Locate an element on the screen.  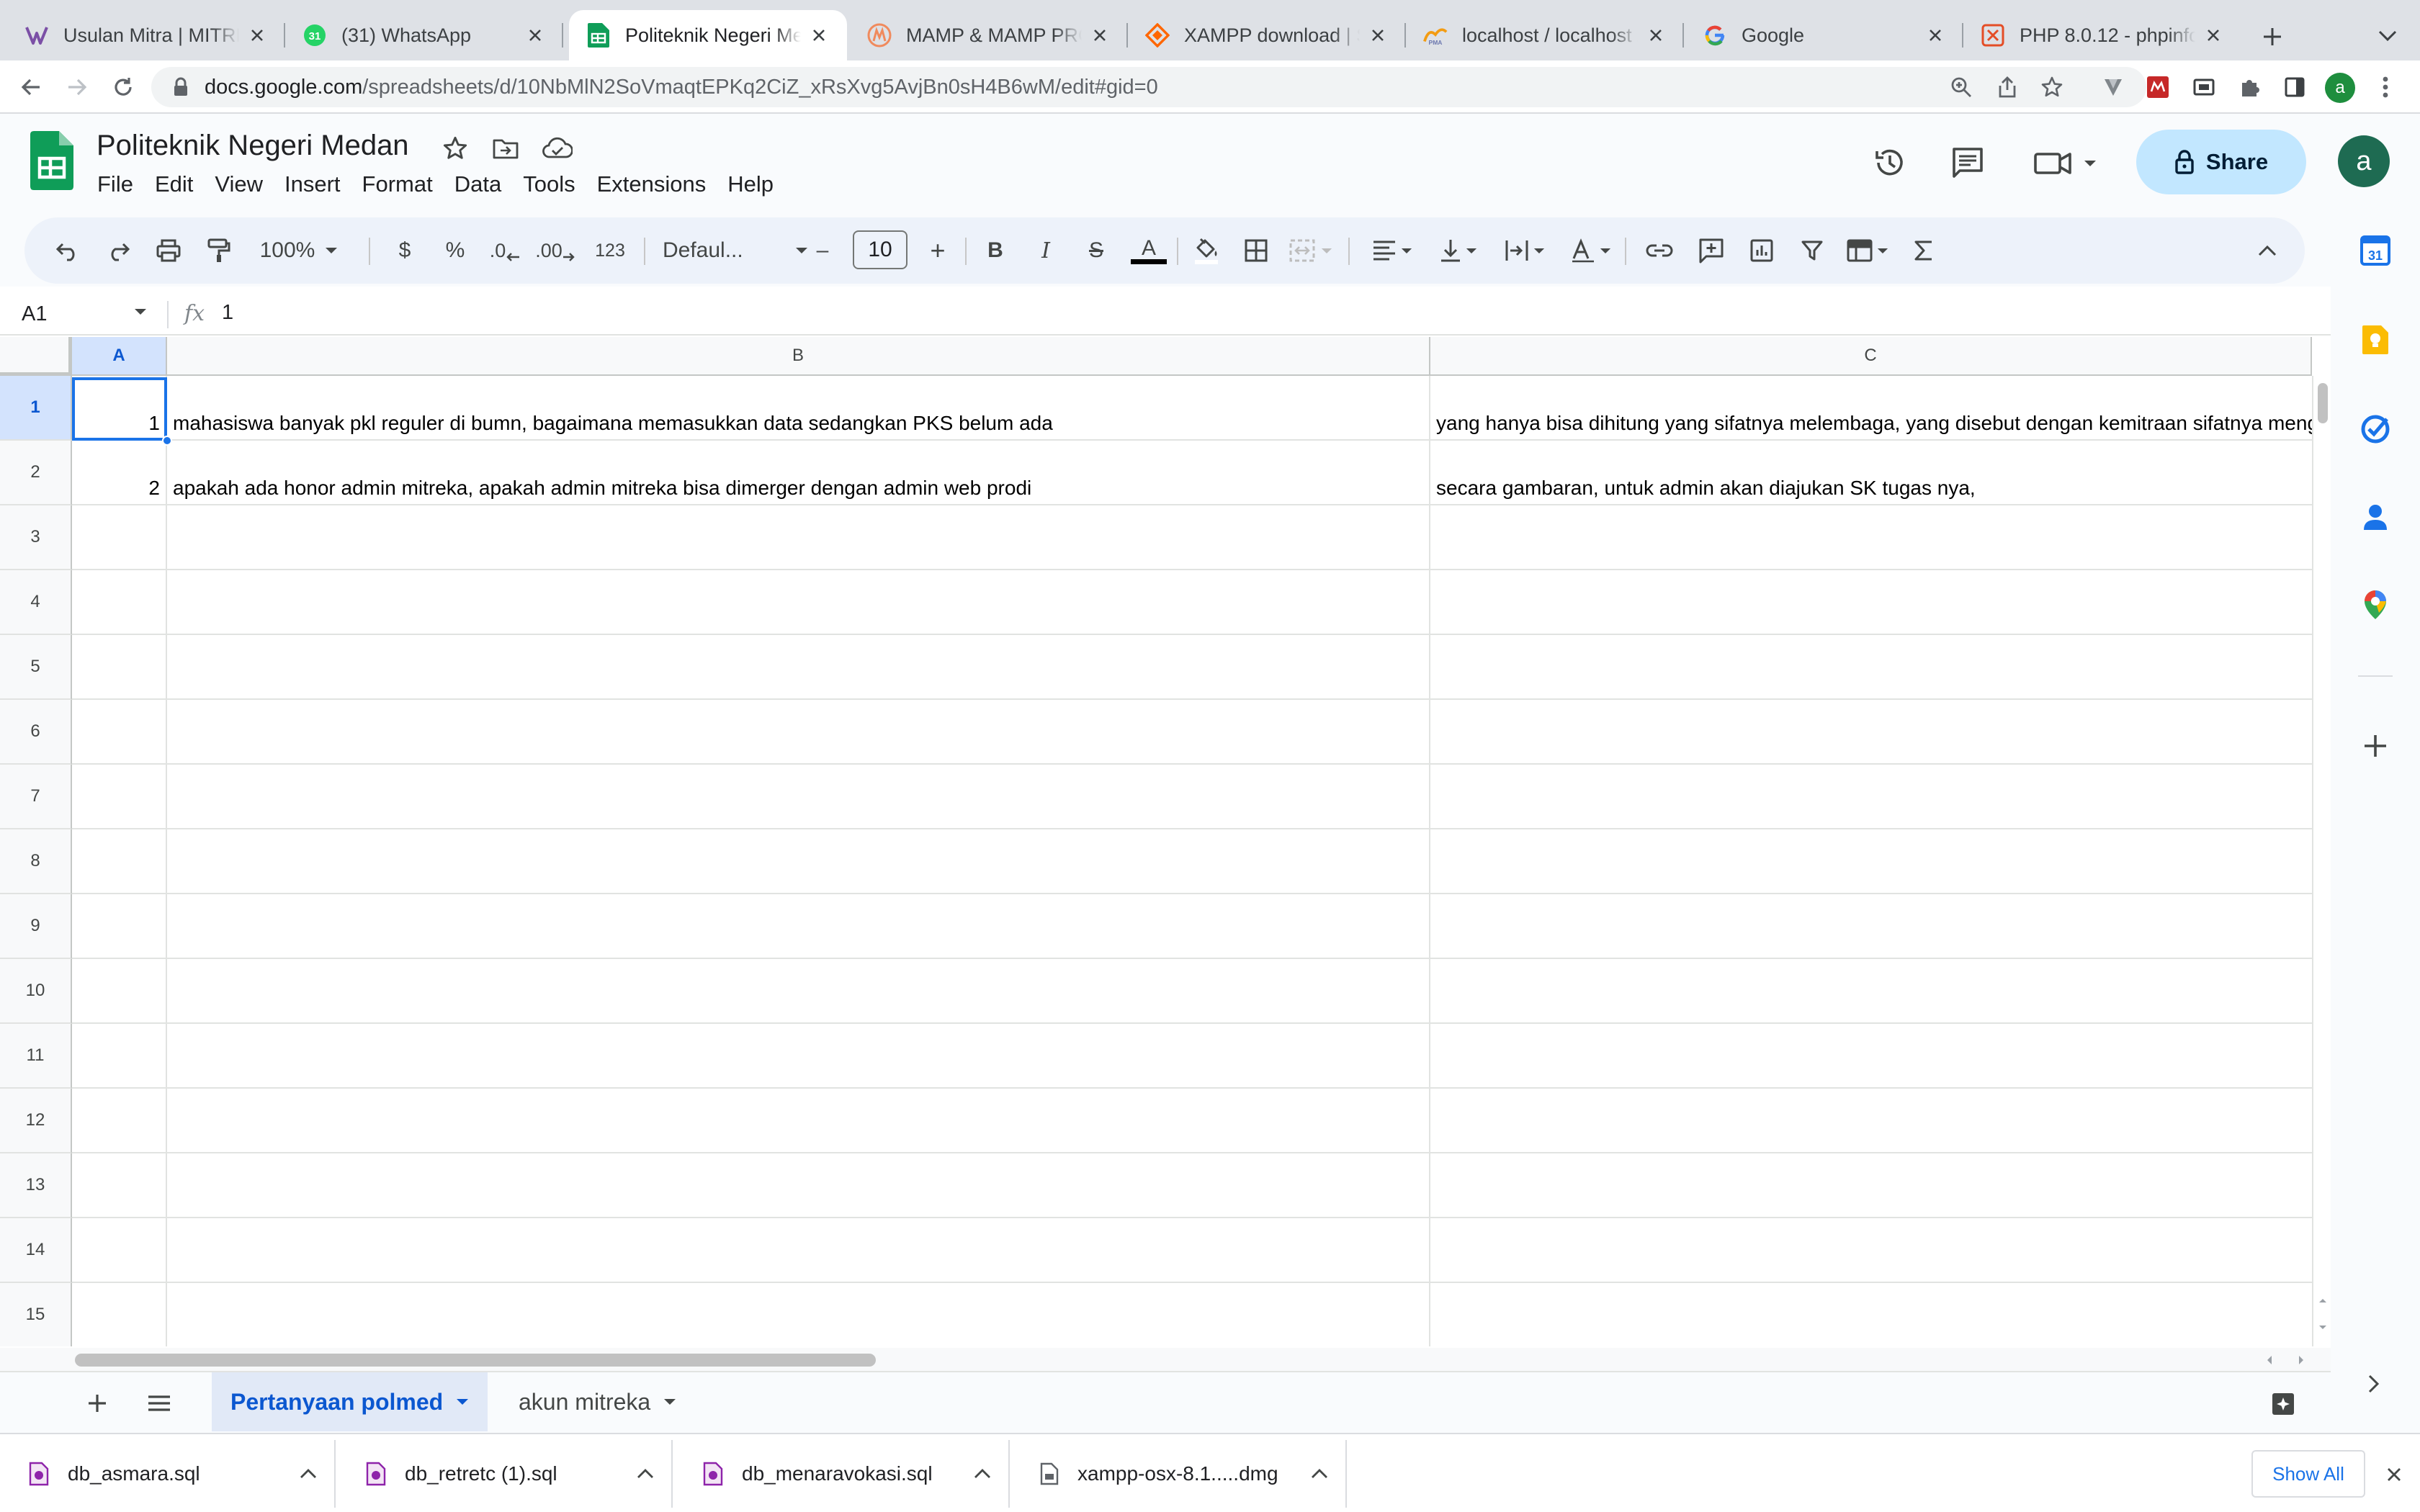
cloud-saved-icon is located at coordinates (557, 148).